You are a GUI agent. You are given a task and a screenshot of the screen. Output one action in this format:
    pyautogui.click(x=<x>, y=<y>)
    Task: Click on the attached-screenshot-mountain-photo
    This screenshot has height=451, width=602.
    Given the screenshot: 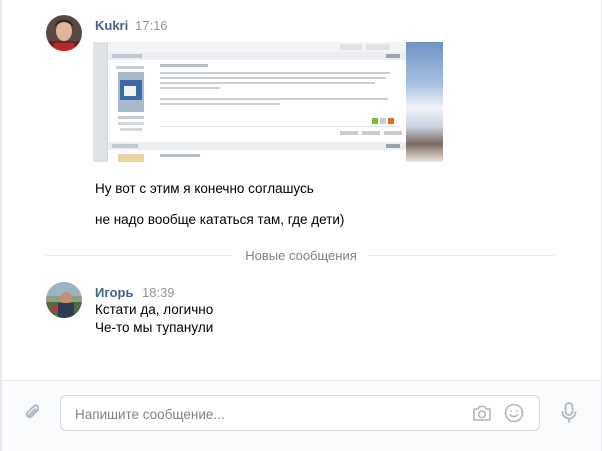 What is the action you would take?
    pyautogui.click(x=424, y=102)
    